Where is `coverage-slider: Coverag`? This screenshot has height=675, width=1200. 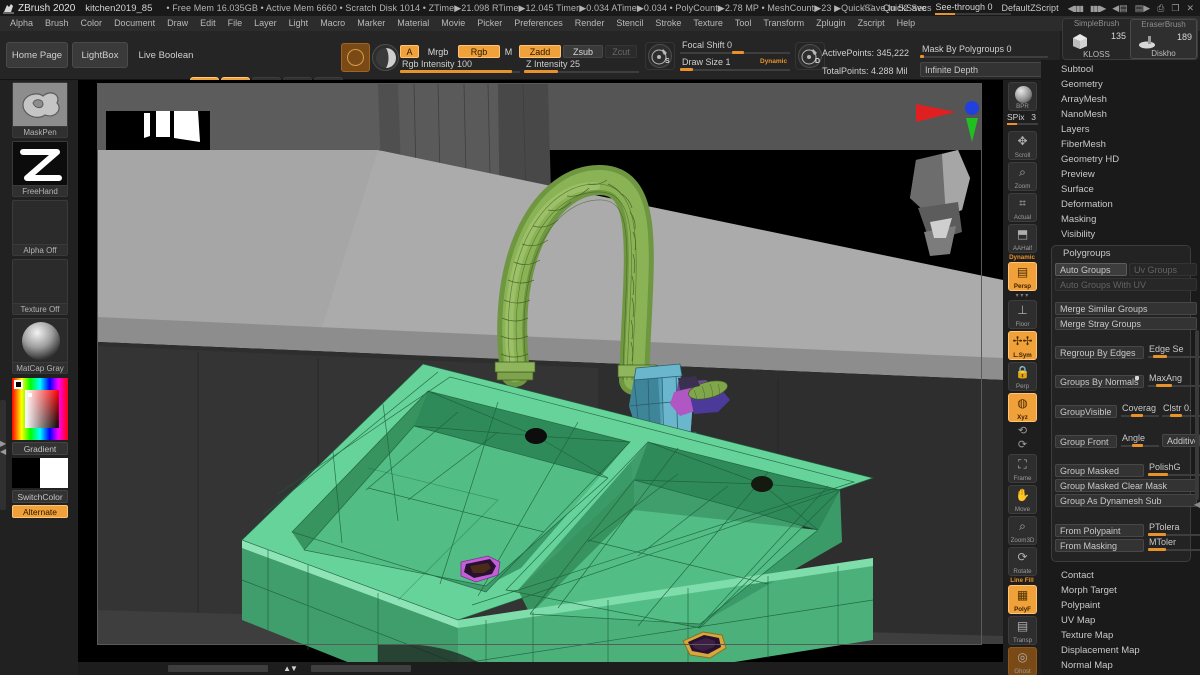 coverage-slider: Coverag is located at coordinates (1140, 410).